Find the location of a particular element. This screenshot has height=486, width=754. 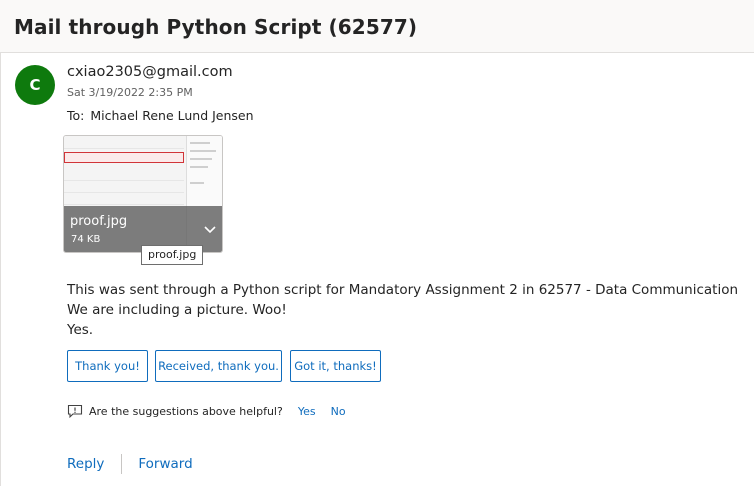

sender-avatar: C is located at coordinates (35, 85).